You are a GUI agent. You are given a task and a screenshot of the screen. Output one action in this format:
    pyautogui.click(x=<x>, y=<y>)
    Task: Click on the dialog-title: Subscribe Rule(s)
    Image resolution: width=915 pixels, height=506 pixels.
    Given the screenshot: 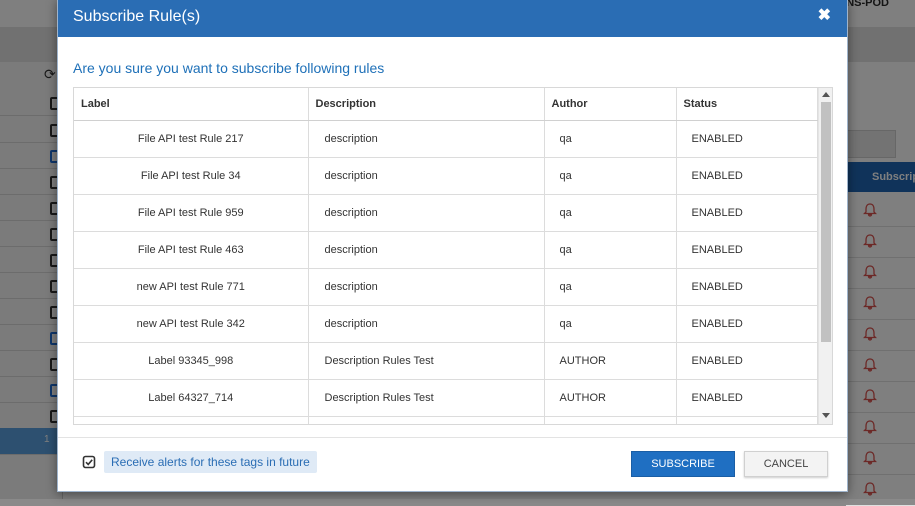 What is the action you would take?
    pyautogui.click(x=137, y=16)
    